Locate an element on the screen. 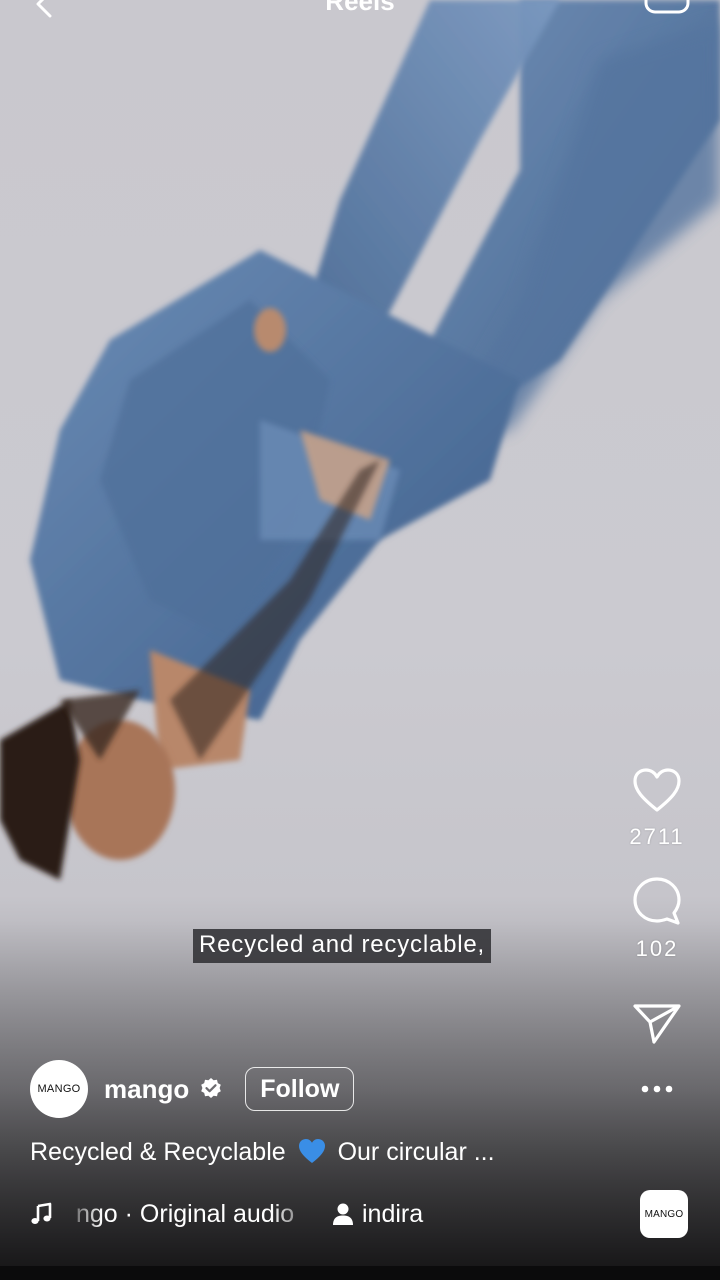 This screenshot has height=1280, width=720. music-note-icon is located at coordinates (41, 1213).